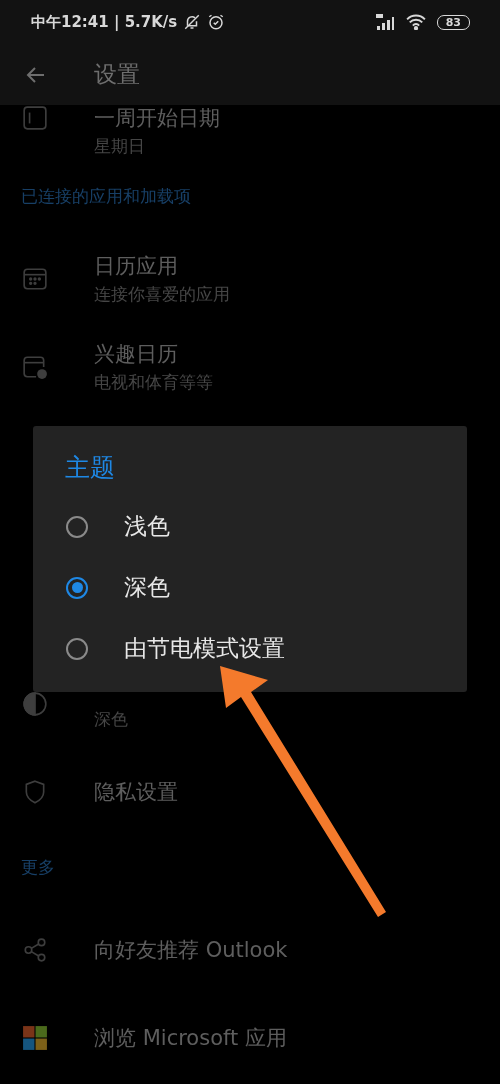  What do you see at coordinates (190, 1038) in the screenshot?
I see `item-title: 浏览 Microsoft 应用` at bounding box center [190, 1038].